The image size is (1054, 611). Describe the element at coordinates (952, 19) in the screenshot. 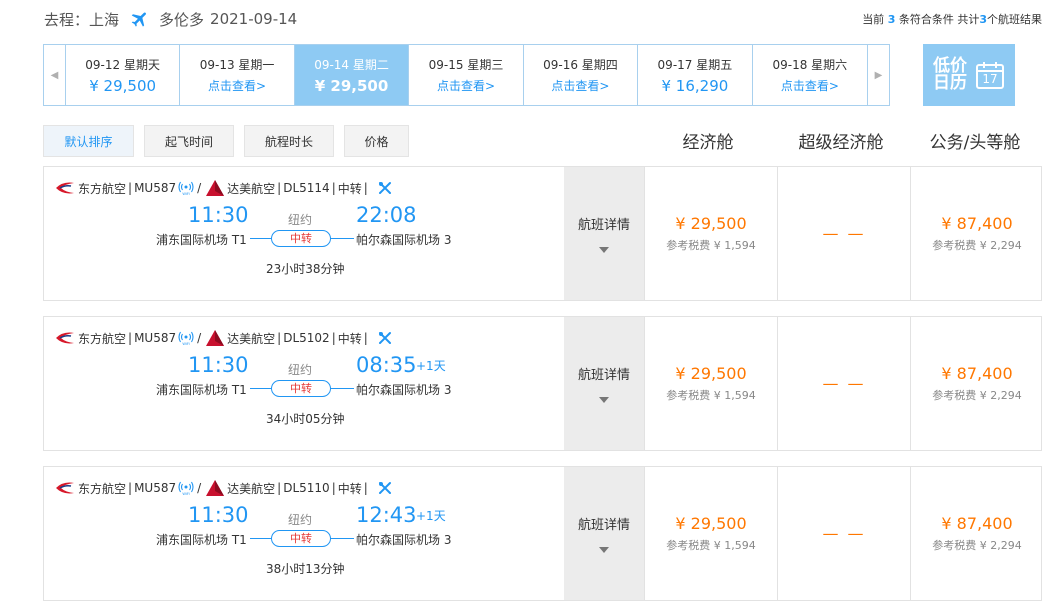

I see `results-summary: 当前 3 条符合条件 共计3个航班结果` at that location.